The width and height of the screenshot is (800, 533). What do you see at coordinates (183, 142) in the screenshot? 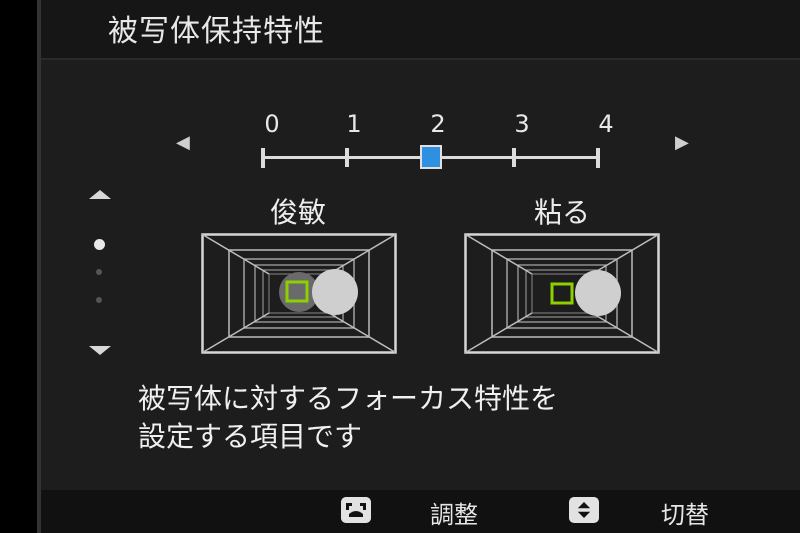
I see `decrease-arrow-icon: ◀` at bounding box center [183, 142].